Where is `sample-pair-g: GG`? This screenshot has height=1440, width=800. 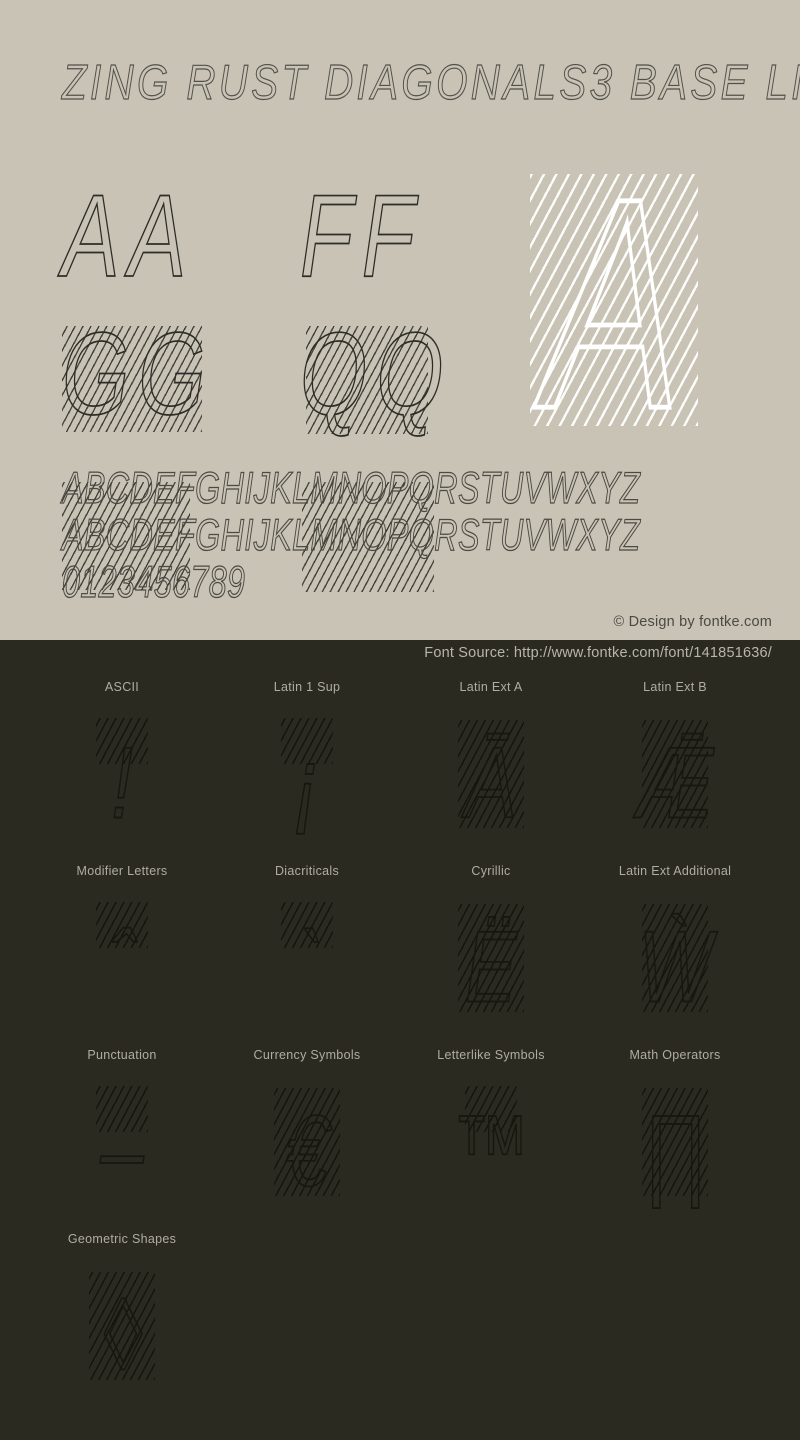 sample-pair-g: GG is located at coordinates (138, 374).